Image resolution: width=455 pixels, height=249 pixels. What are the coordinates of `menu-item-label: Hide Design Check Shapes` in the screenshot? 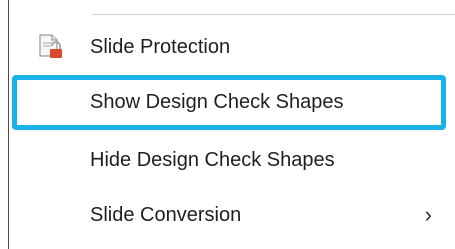 It's located at (212, 159).